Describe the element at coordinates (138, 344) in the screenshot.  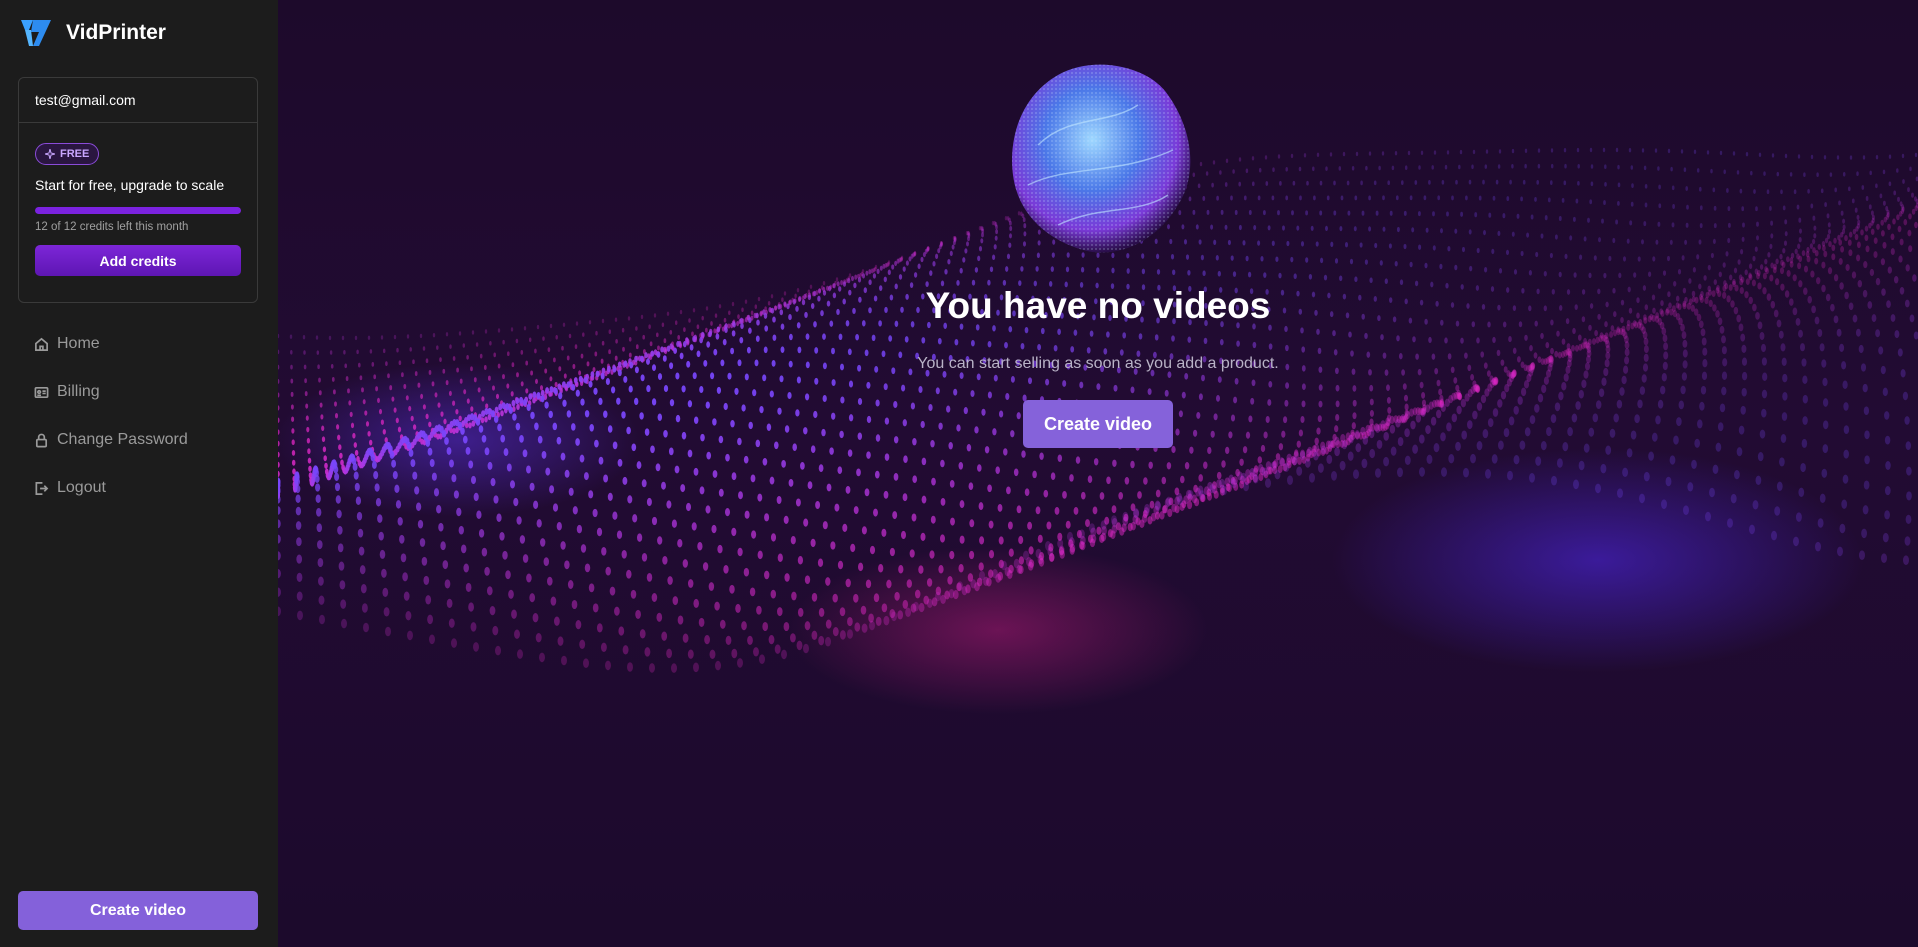
I see `sidebar-item-home: Home` at that location.